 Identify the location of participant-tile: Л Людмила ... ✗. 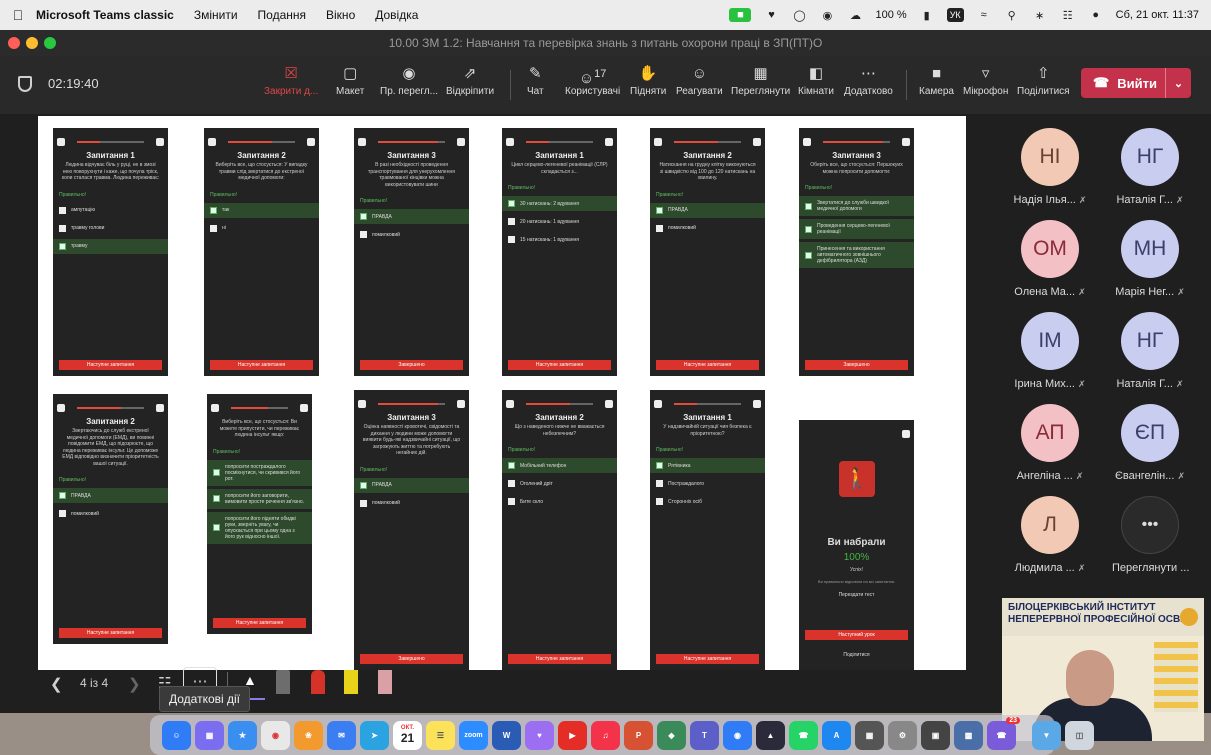
(1050, 535).